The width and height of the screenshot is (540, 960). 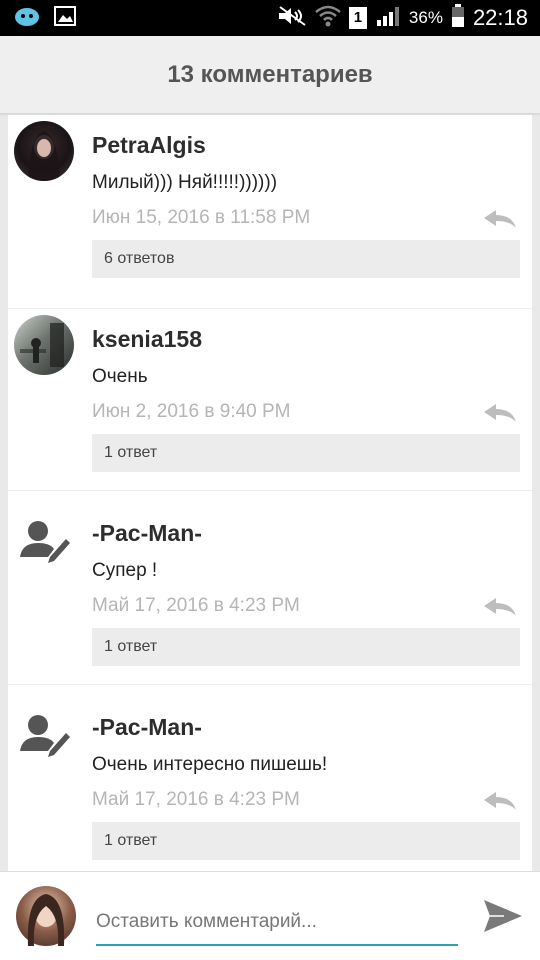 What do you see at coordinates (500, 17) in the screenshot?
I see `clock: 22:18` at bounding box center [500, 17].